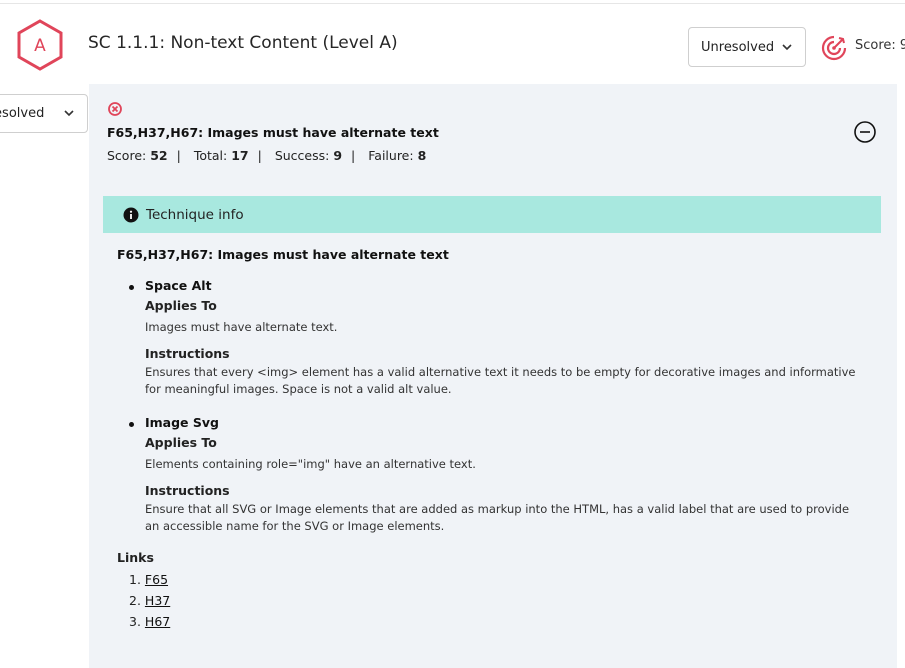  I want to click on collapse-minus-icon, so click(865, 132).